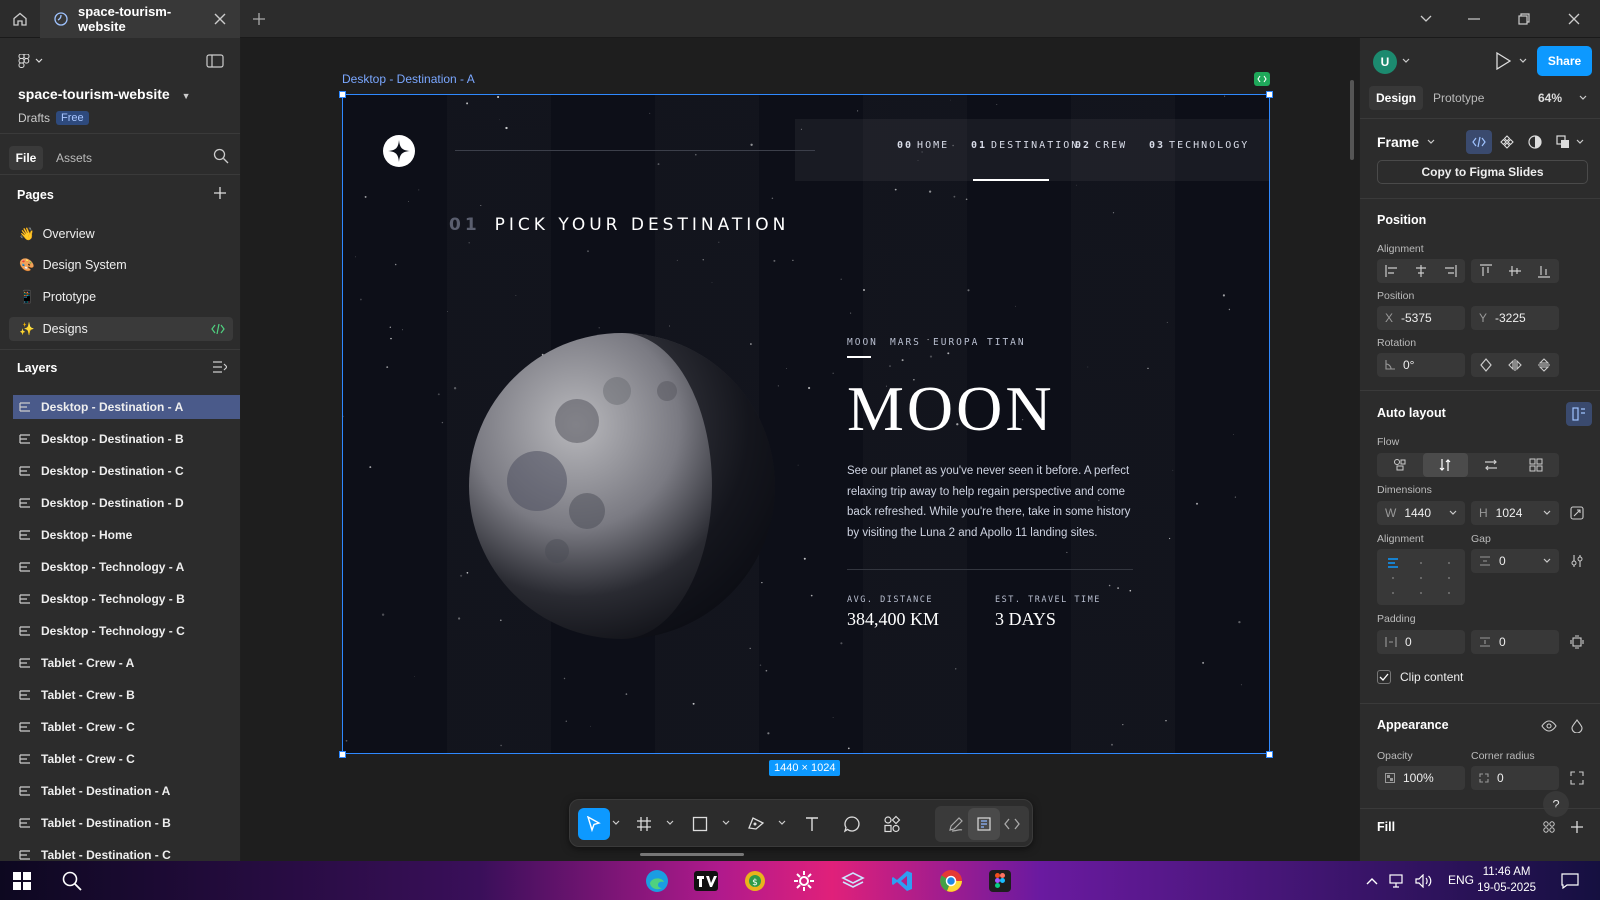 Image resolution: width=1600 pixels, height=900 pixels. I want to click on individual-padding-icon, so click(1577, 642).